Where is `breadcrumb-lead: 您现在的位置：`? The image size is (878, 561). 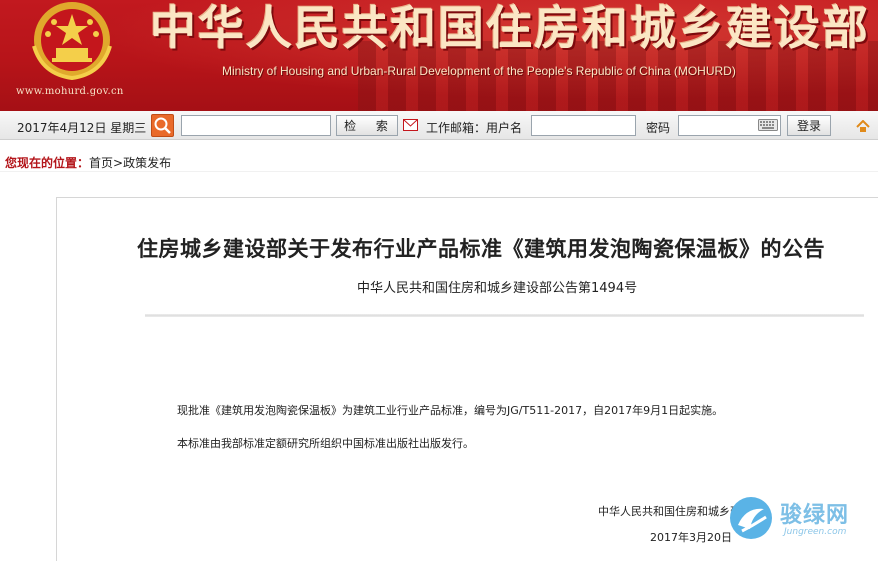 breadcrumb-lead: 您现在的位置： is located at coordinates (47, 163).